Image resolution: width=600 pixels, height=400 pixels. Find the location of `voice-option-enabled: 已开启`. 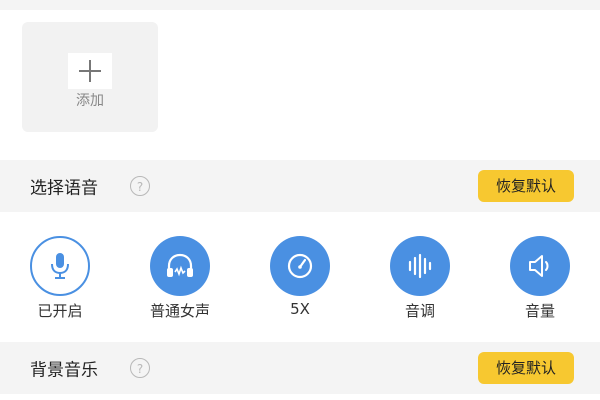

voice-option-enabled: 已开启 is located at coordinates (60, 279).